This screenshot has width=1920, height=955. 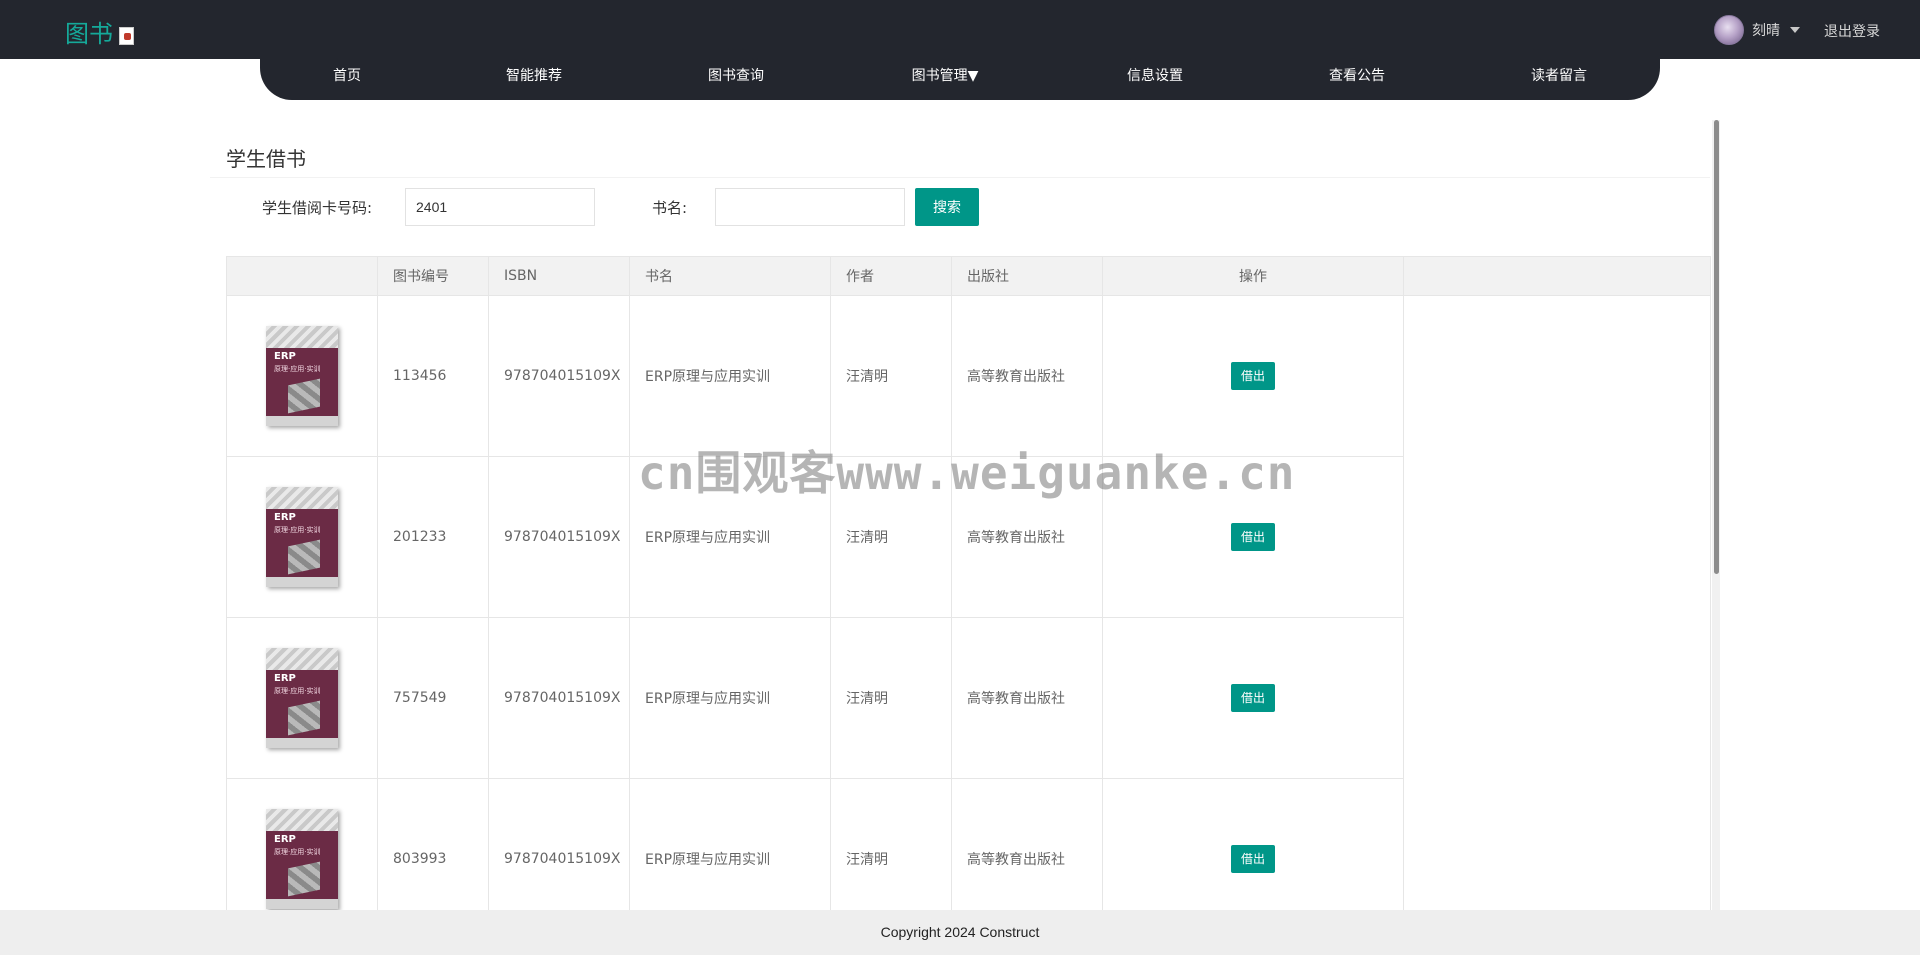 I want to click on table-header-row: 图书编号 ISBN 书名 作者 出版社 操作, so click(x=968, y=276).